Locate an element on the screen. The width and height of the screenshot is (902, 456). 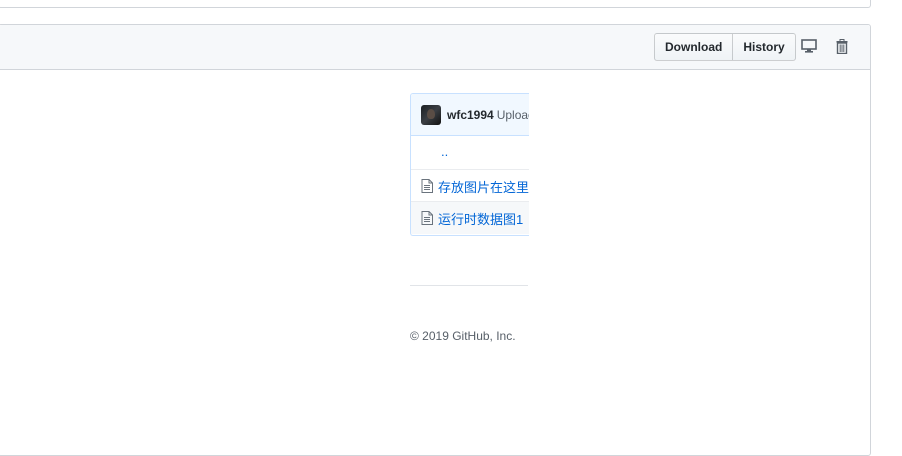
list-item: 运行时数据图1 is located at coordinates (470, 217).